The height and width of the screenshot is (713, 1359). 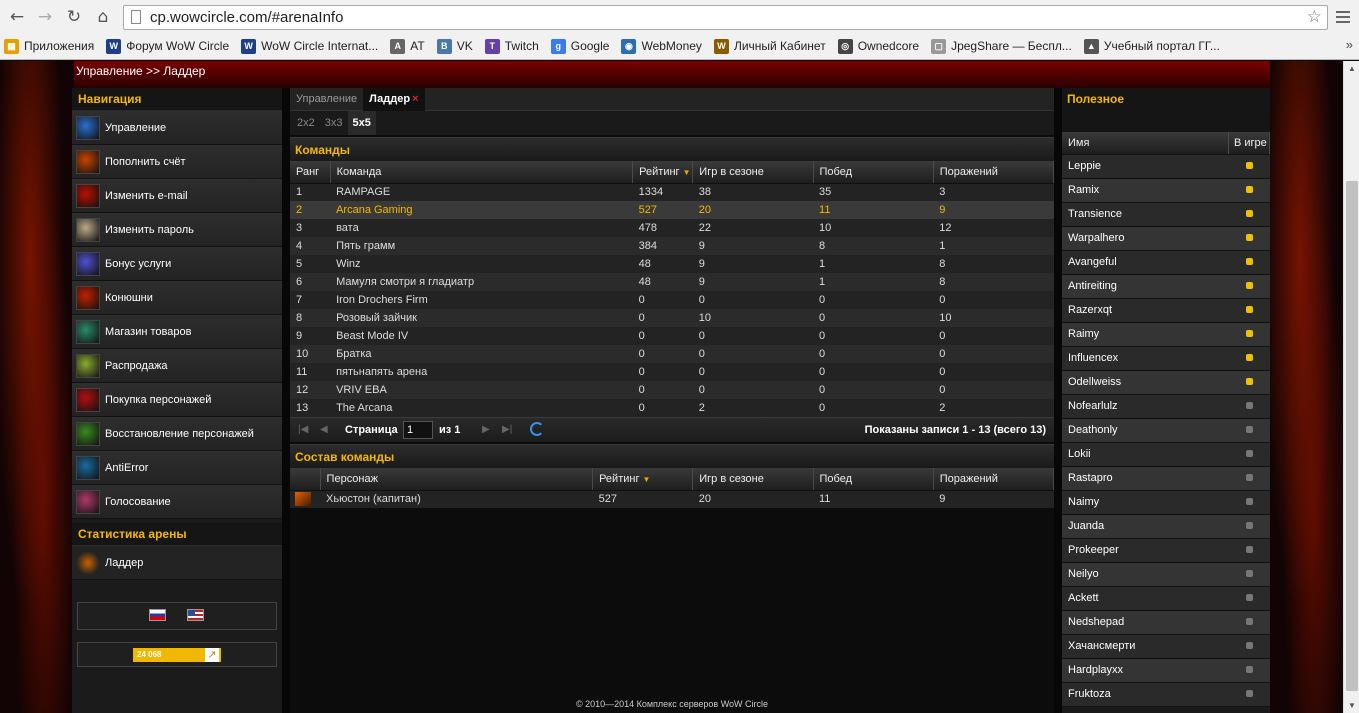 What do you see at coordinates (482, 172) in the screenshot?
I see `column-header: Команда` at bounding box center [482, 172].